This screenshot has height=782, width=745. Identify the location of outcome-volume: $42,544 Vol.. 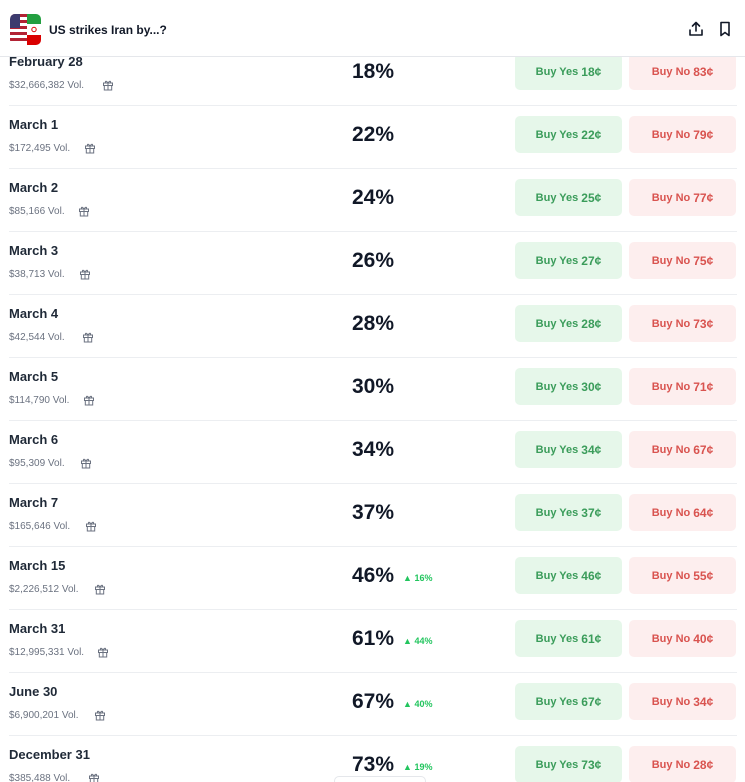
(37, 337).